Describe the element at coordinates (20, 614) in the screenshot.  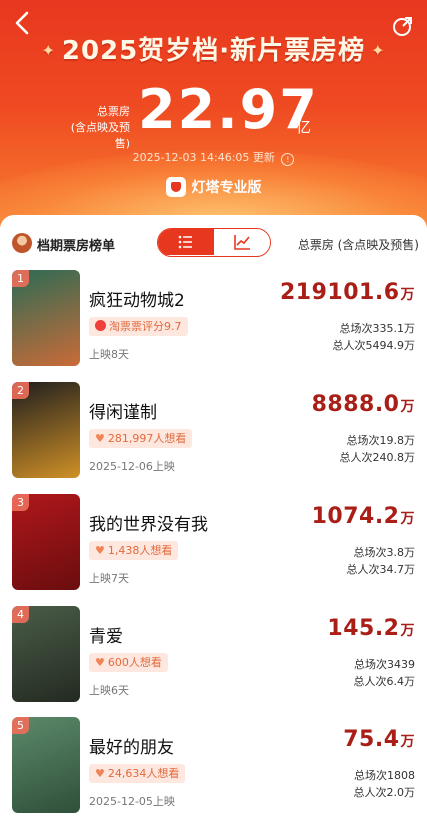
I see `rank-badge: 4` at that location.